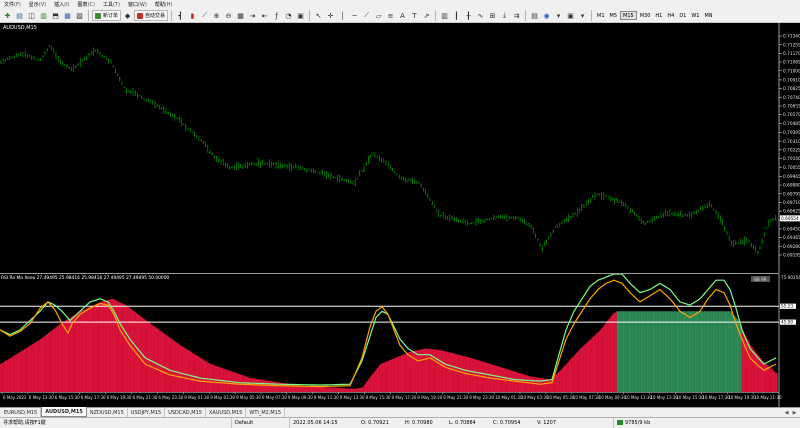 The height and width of the screenshot is (428, 800). What do you see at coordinates (240, 15) in the screenshot?
I see `tile-windows-icon: ▦` at bounding box center [240, 15].